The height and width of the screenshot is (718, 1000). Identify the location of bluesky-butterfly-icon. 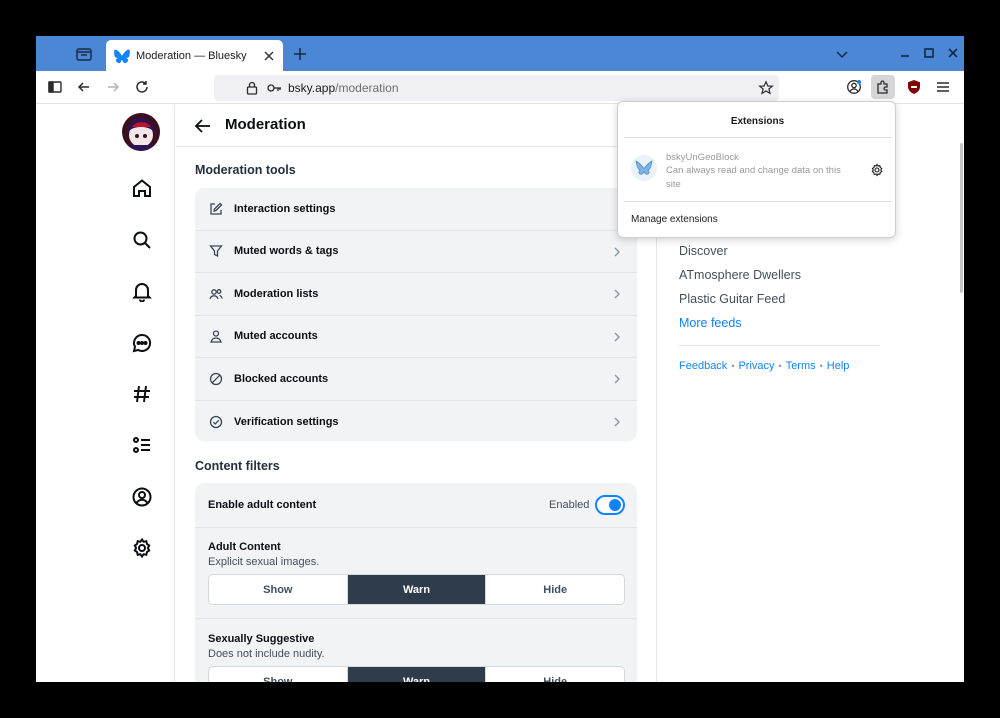
(122, 56).